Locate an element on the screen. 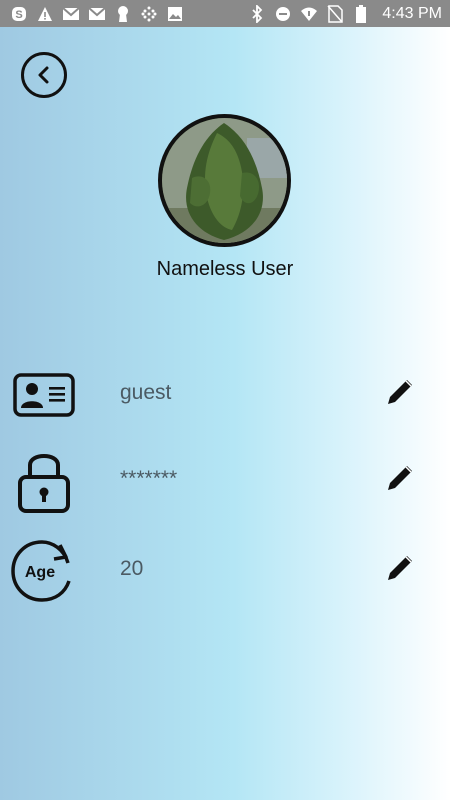 Image resolution: width=450 pixels, height=800 pixels. field-row-age: Age 20 is located at coordinates (225, 570).